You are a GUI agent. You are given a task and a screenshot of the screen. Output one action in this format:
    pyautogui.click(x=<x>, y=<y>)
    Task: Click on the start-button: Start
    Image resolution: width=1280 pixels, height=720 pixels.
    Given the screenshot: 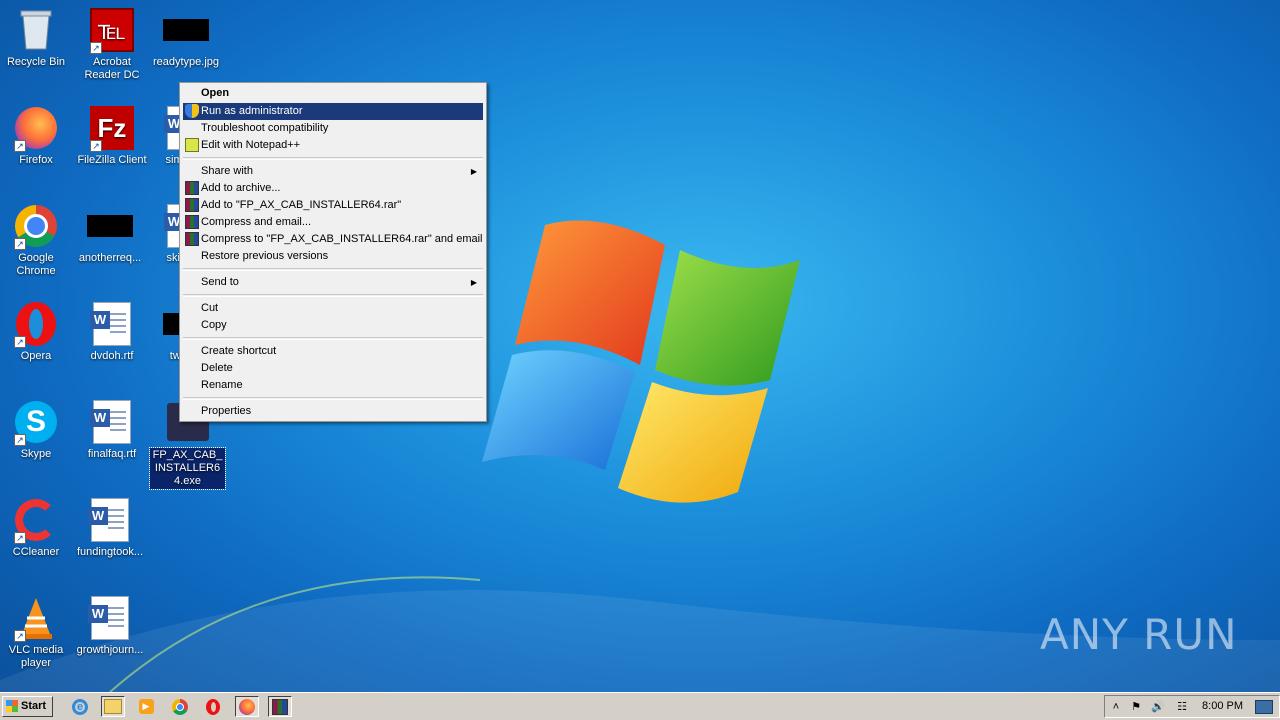 What is the action you would take?
    pyautogui.click(x=27, y=706)
    